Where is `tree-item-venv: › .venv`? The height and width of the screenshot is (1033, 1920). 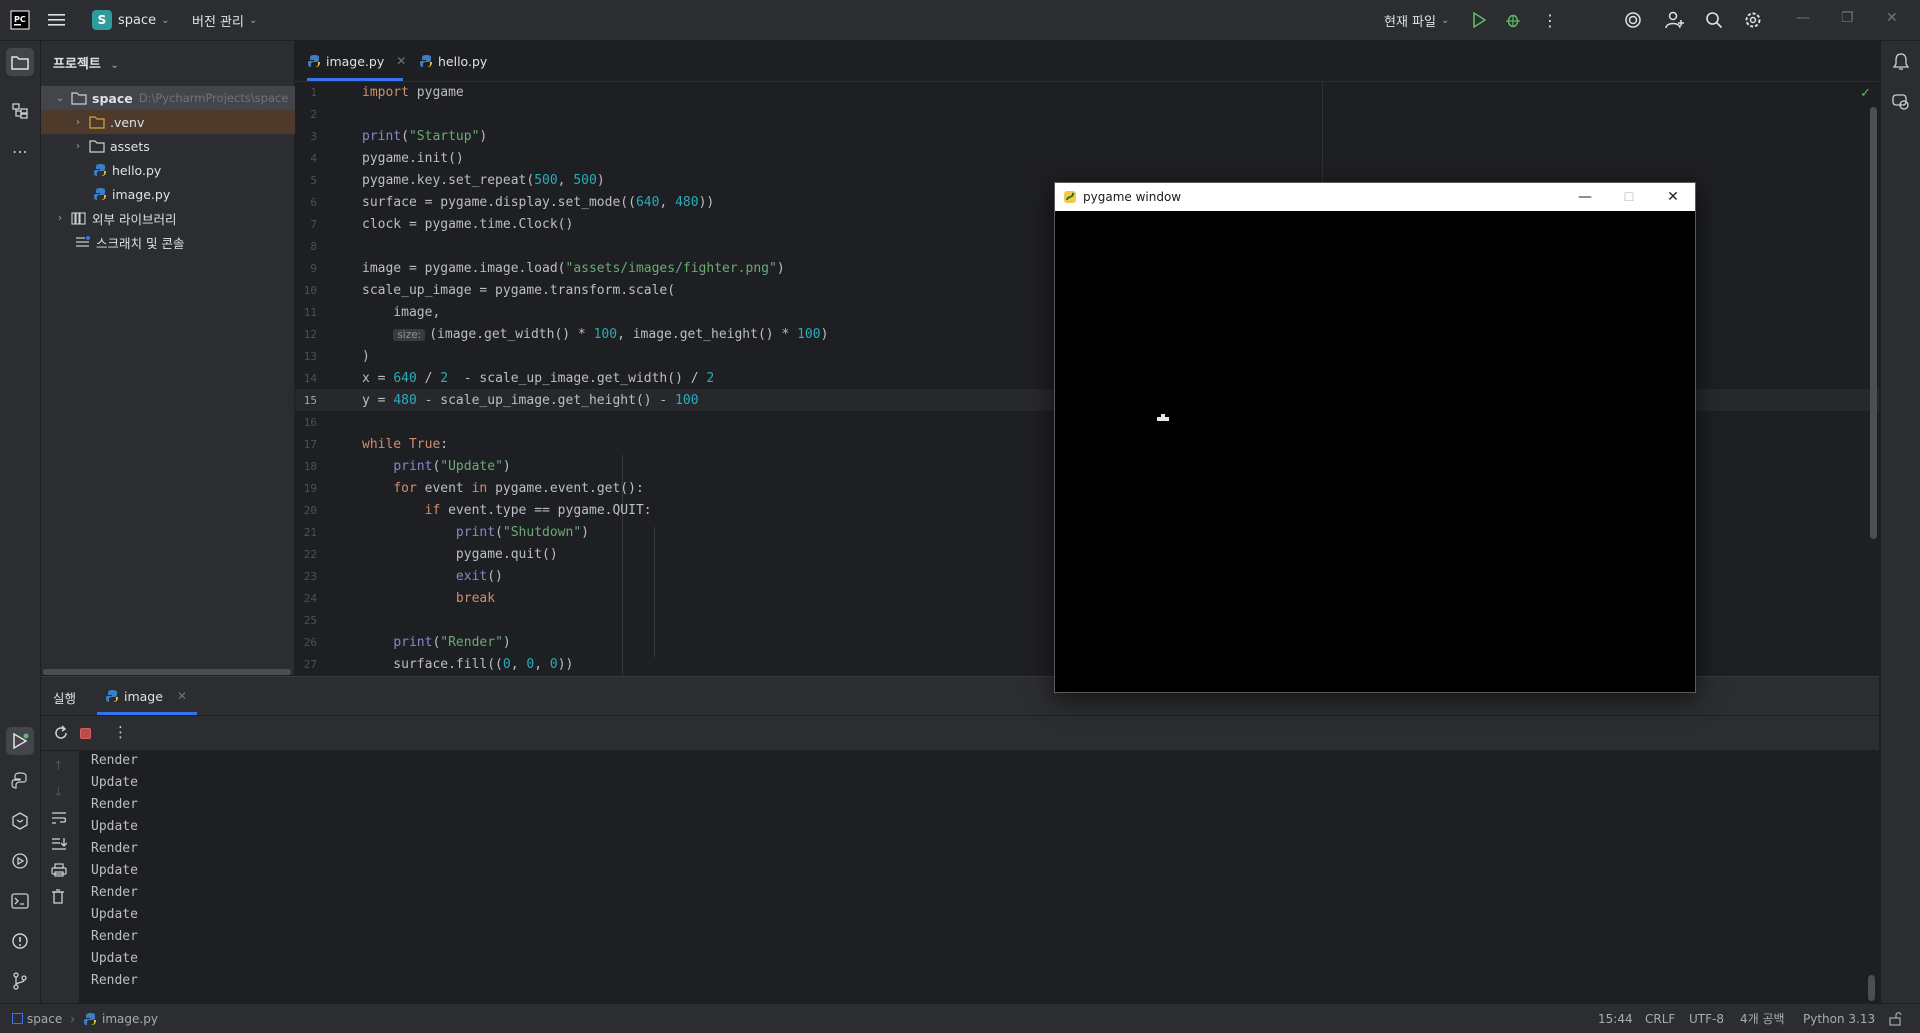
tree-item-venv: › .venv is located at coordinates (182, 122).